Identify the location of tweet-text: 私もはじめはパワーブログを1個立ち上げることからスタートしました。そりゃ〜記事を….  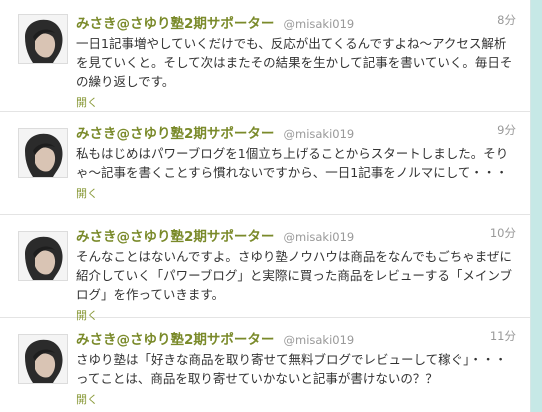
(292, 163).